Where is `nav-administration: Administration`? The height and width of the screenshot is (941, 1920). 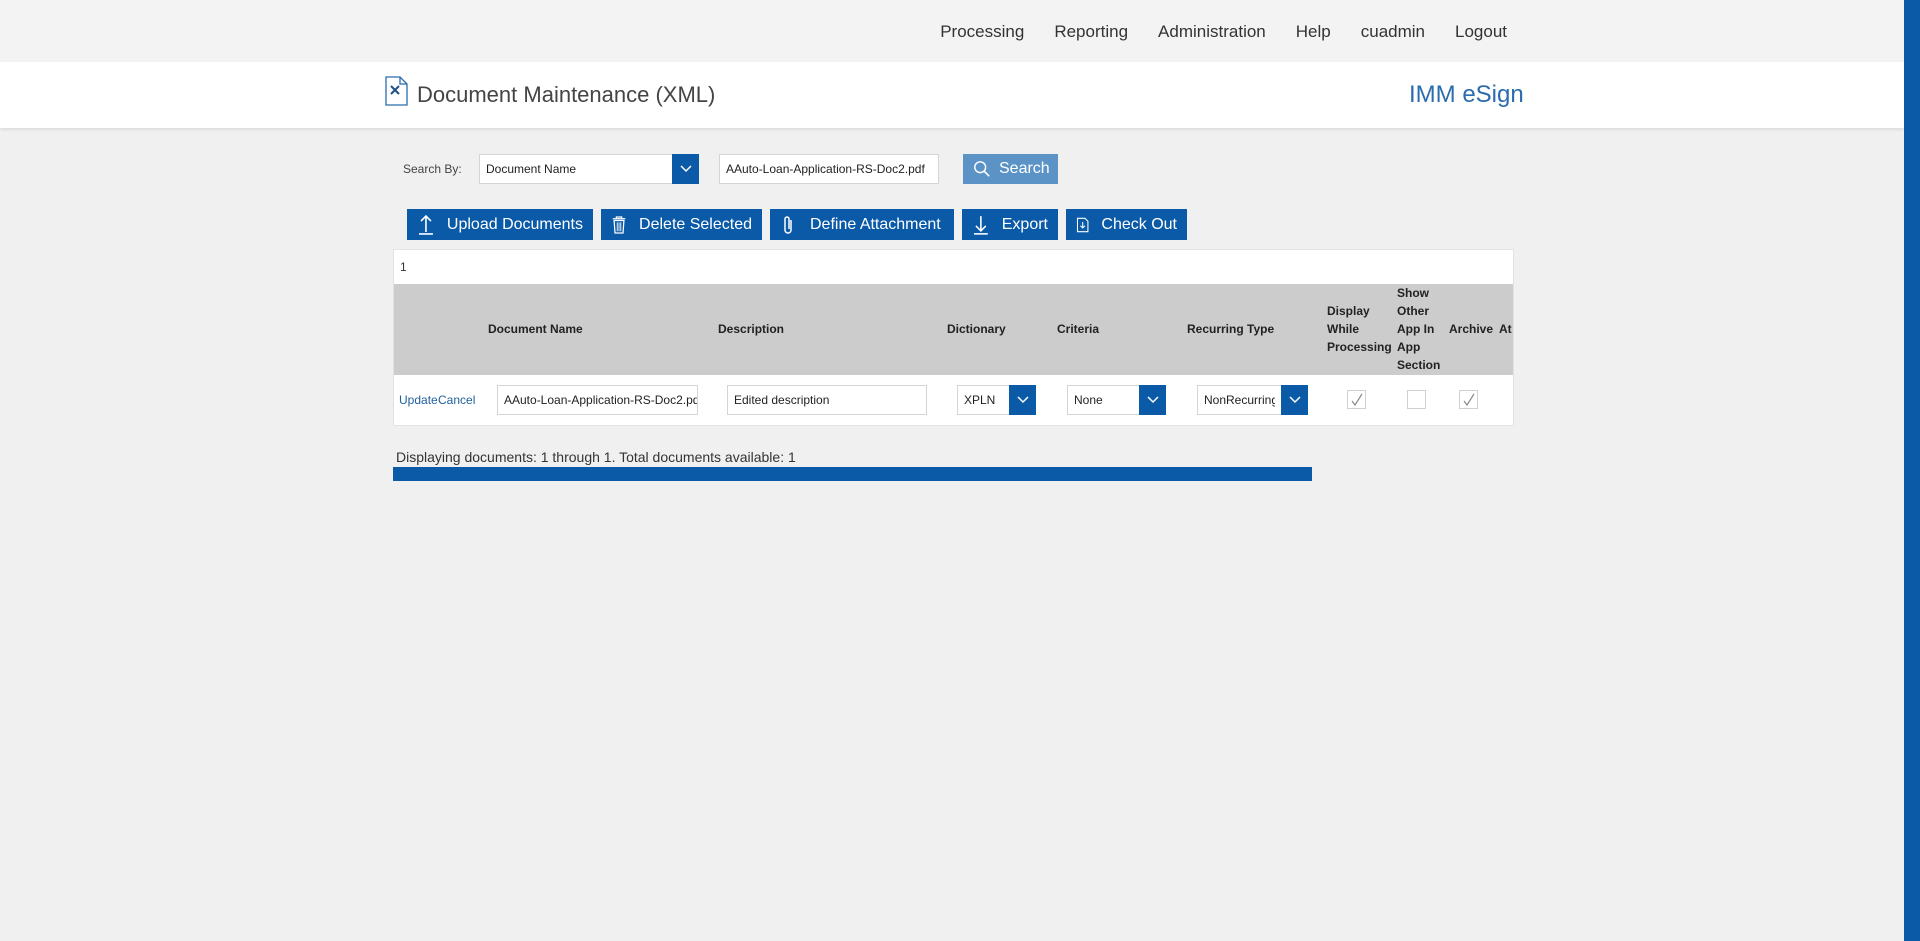 nav-administration: Administration is located at coordinates (1212, 32).